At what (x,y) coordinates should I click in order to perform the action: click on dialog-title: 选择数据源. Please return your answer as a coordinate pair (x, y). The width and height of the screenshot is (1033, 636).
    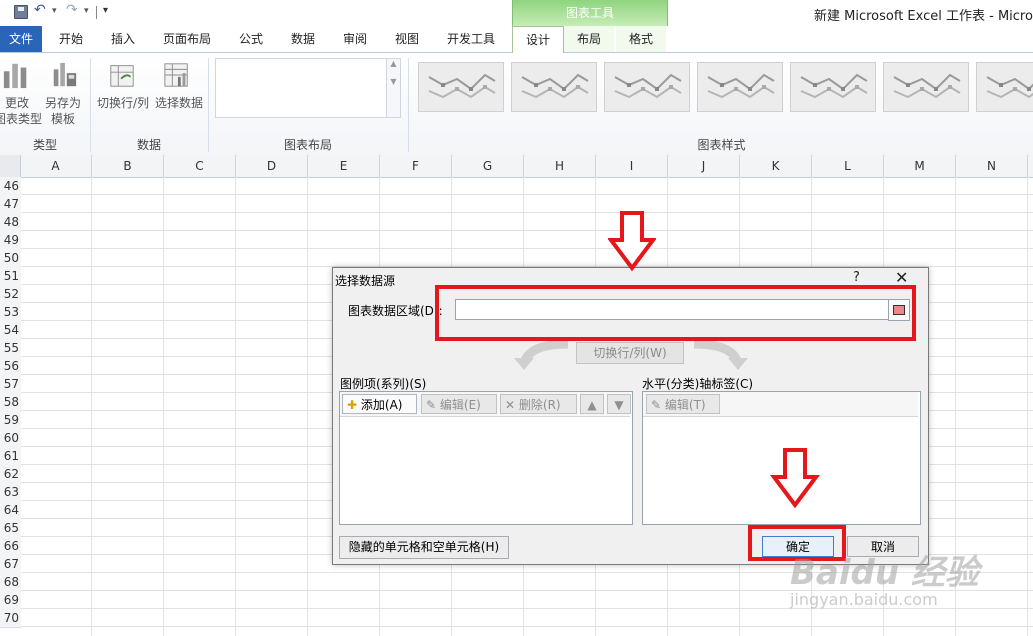
    Looking at the image, I should click on (365, 281).